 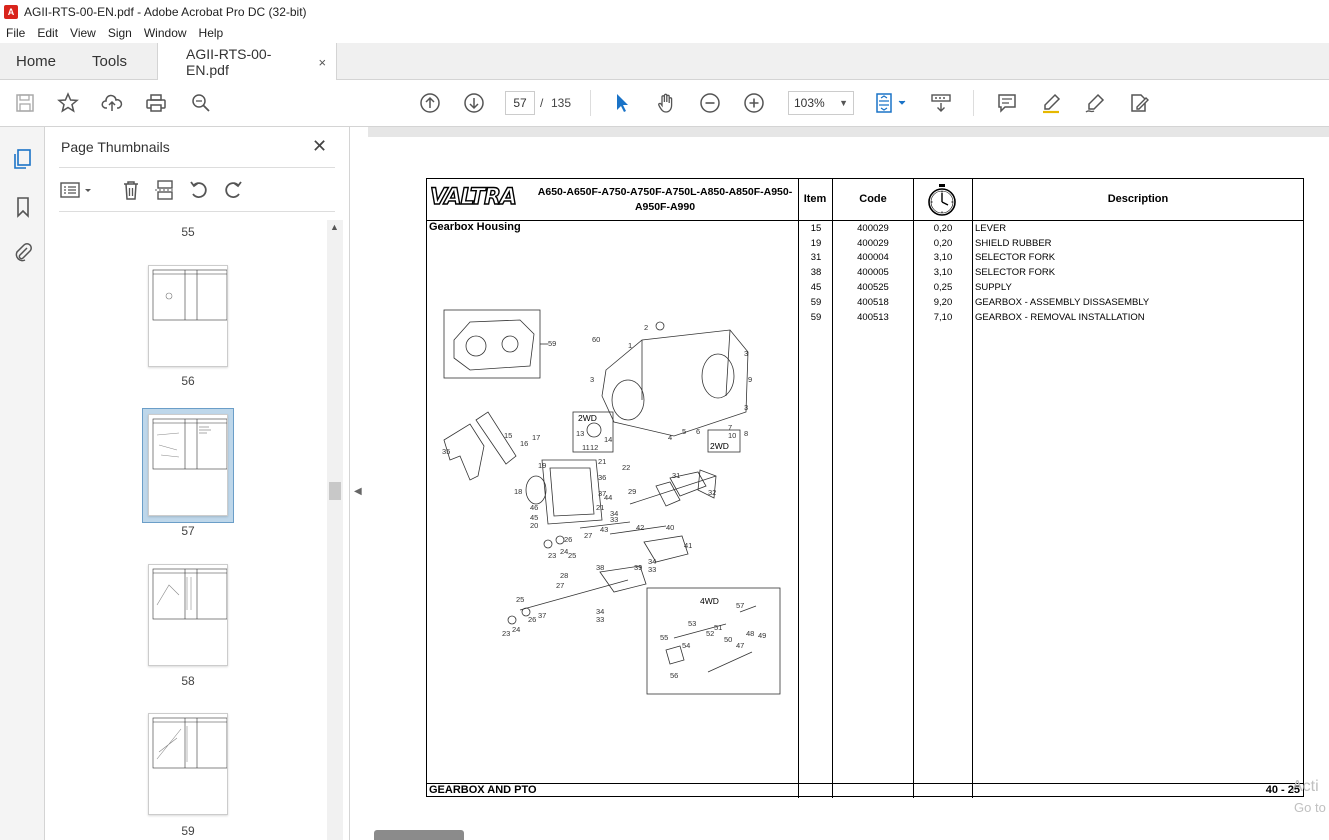 I want to click on main-toolbar: 57 / 135 103% ▼, so click(x=664, y=103).